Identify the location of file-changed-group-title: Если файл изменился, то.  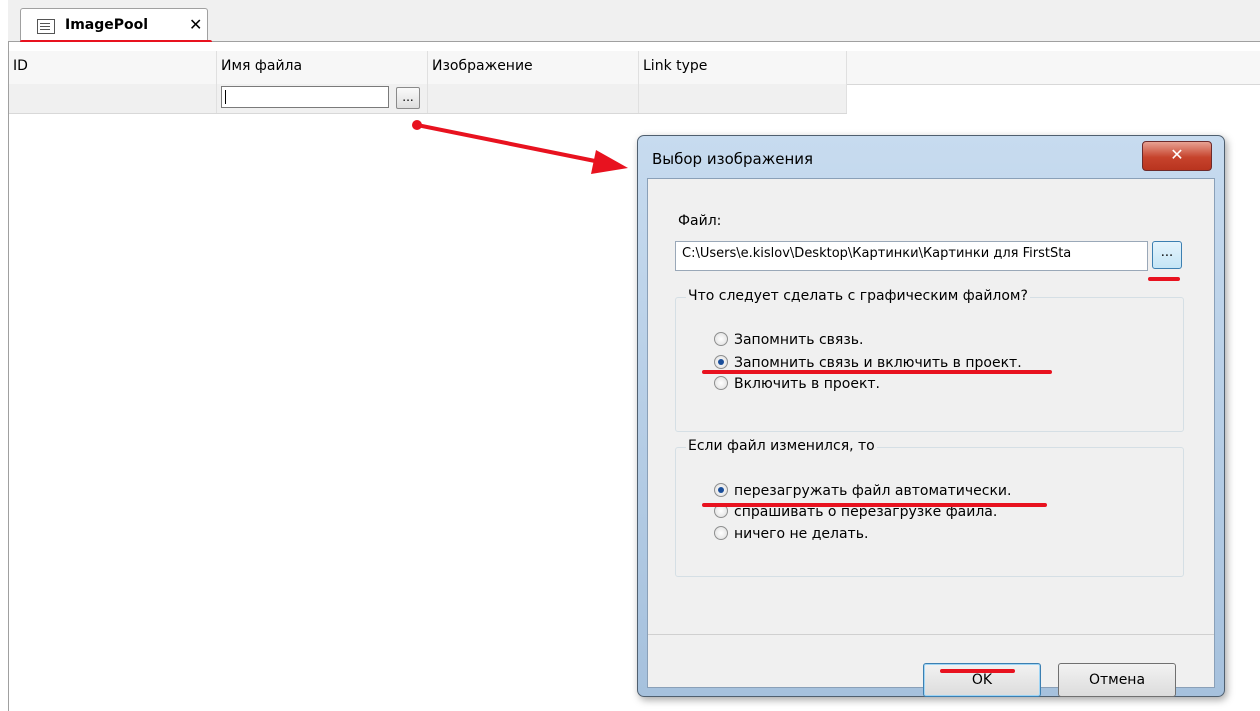
(781, 446).